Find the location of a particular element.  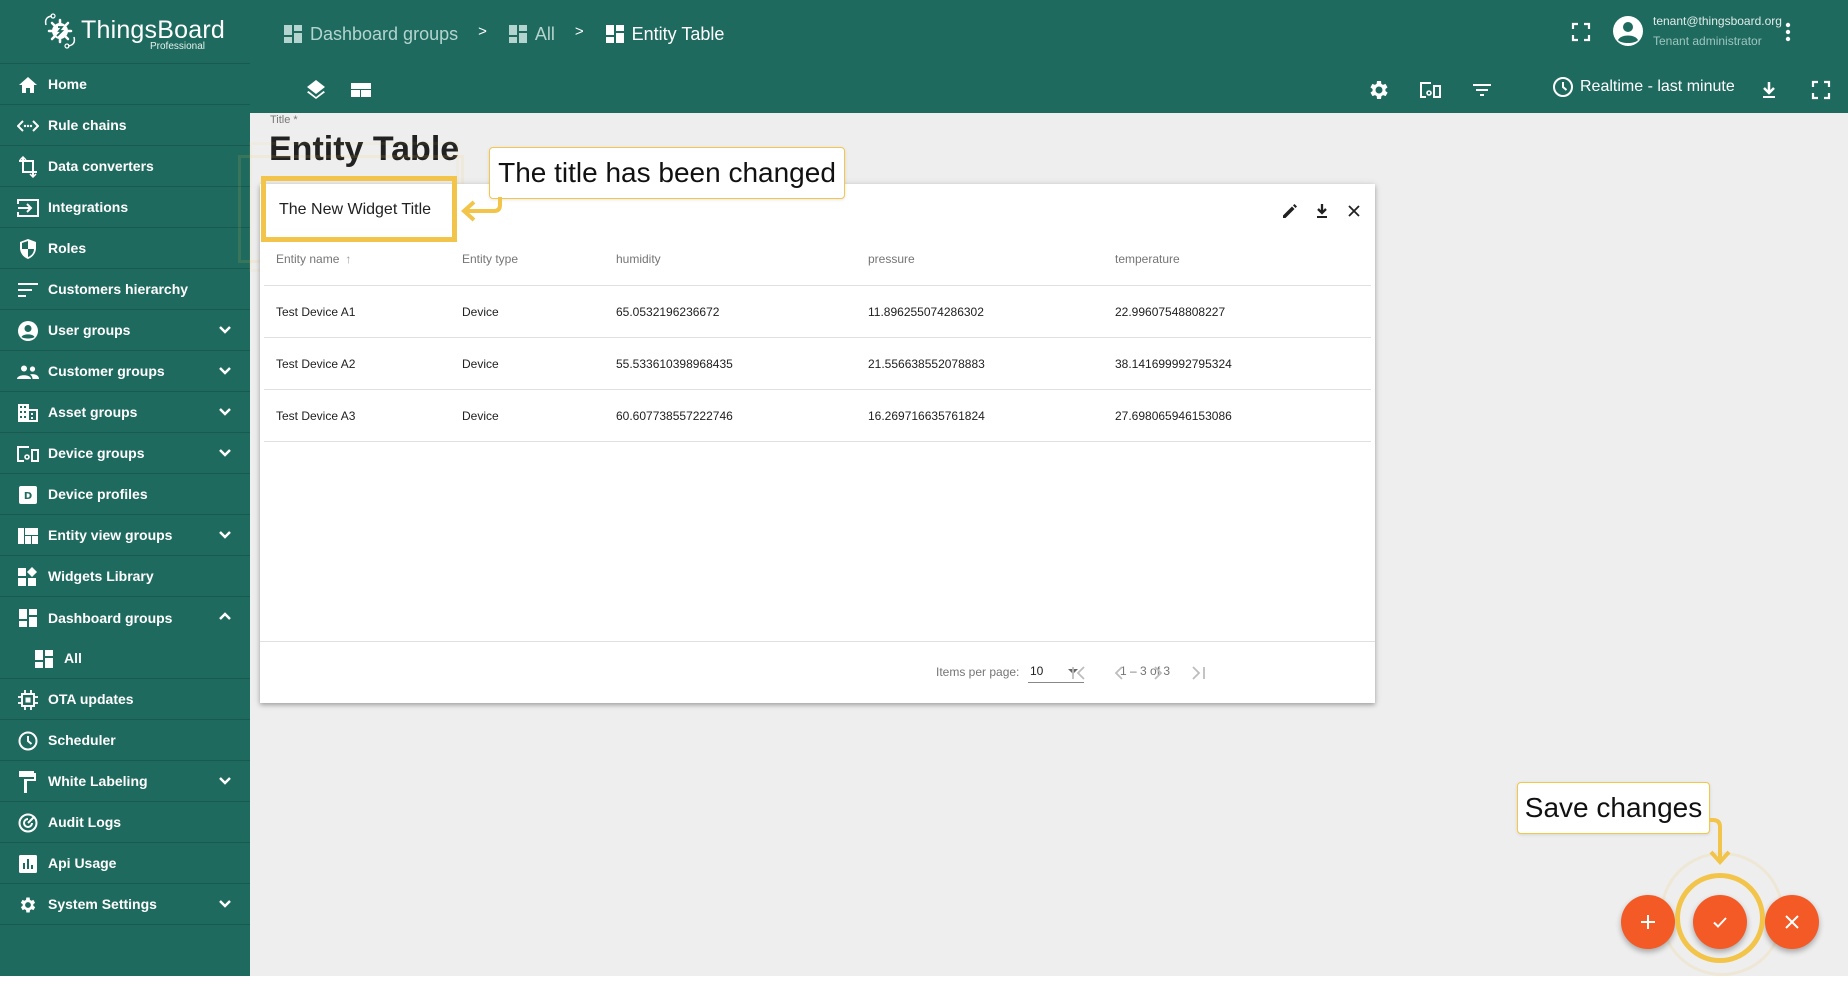

sidebar-item-device-profiles: D Device profiles is located at coordinates (125, 494).